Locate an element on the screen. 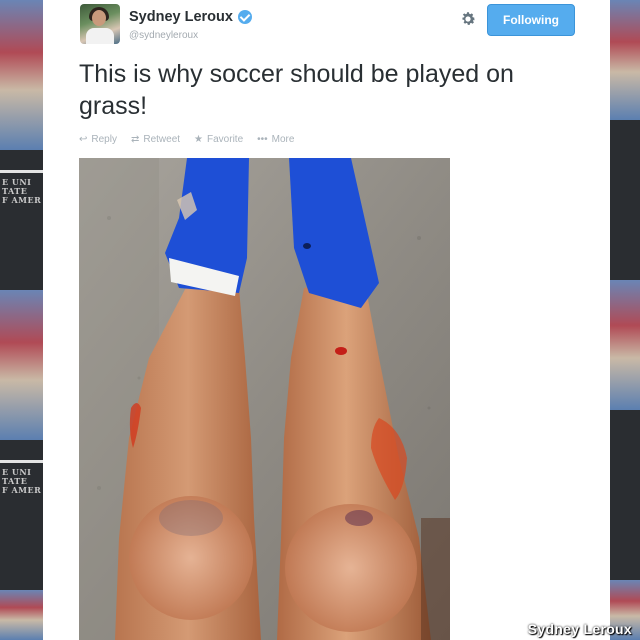 The image size is (640, 640). shirt-text-top: E UNI TATE F AMER is located at coordinates (22, 191).